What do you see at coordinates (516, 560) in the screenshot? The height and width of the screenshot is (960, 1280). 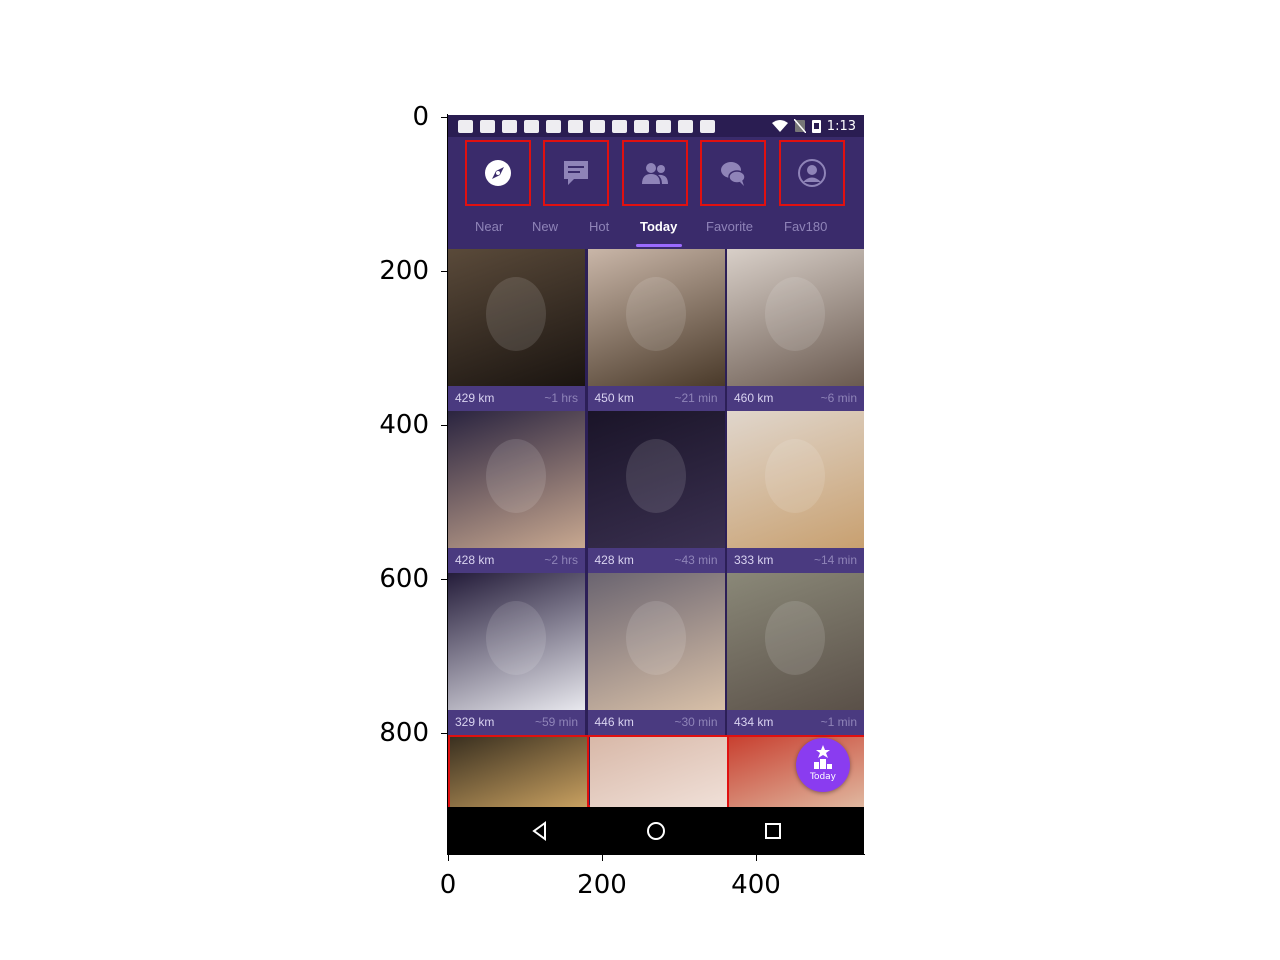 I see `card-meta-bar: 428 km ~2 hrs` at bounding box center [516, 560].